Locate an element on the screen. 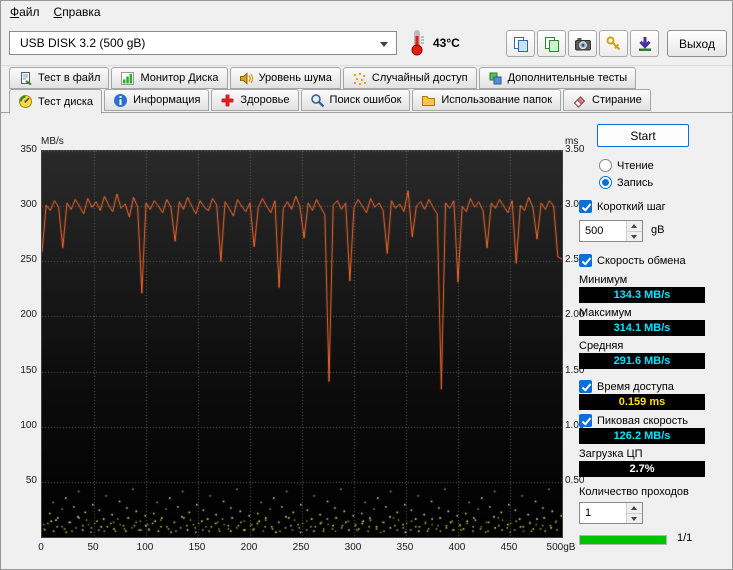  tab-label: Тест диска is located at coordinates (66, 101).